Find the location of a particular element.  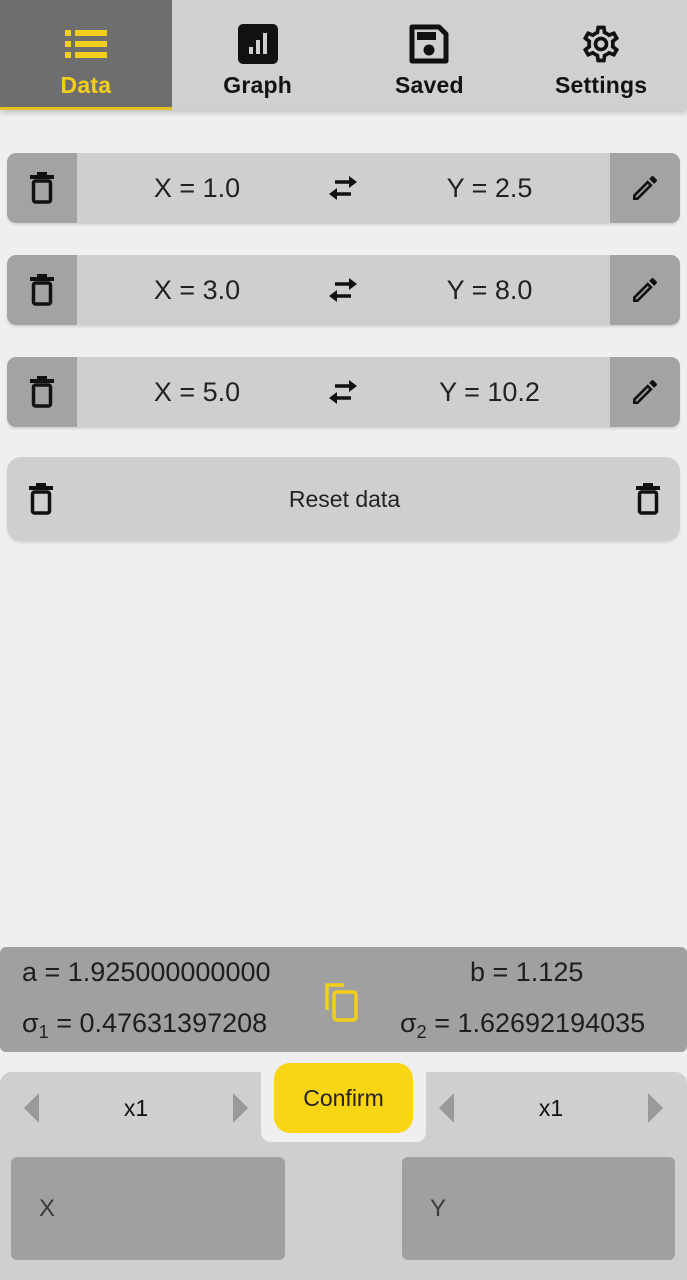

x-multiplier-value: x1 is located at coordinates (136, 1107).